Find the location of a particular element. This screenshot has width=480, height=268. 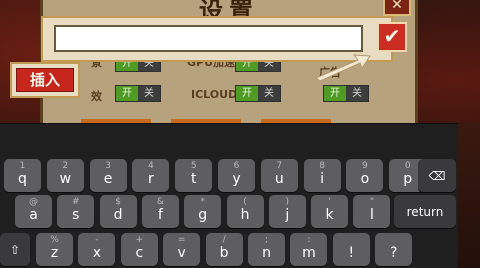

key-secondary-label: $ is located at coordinates (118, 202).